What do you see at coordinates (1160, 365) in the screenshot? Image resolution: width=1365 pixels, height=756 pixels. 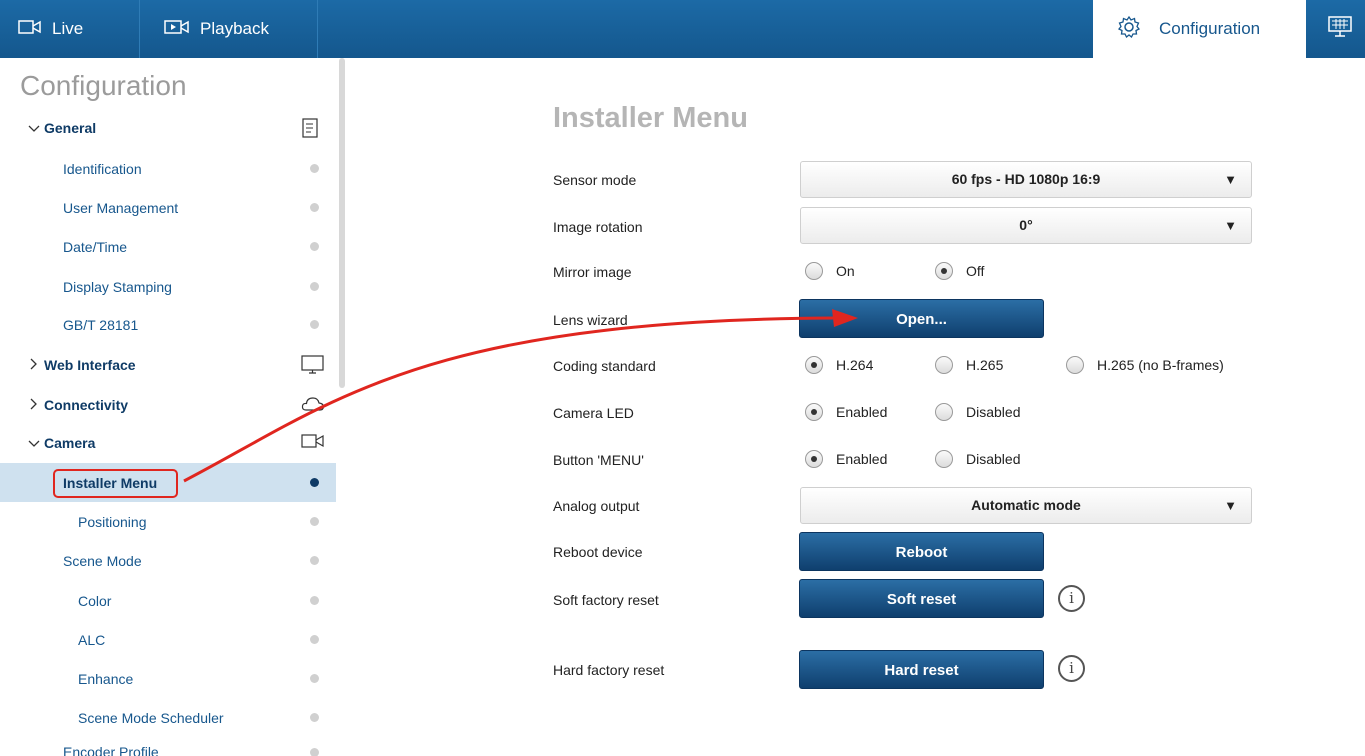 I see `radio-label: H.265 (no B-frames)` at bounding box center [1160, 365].